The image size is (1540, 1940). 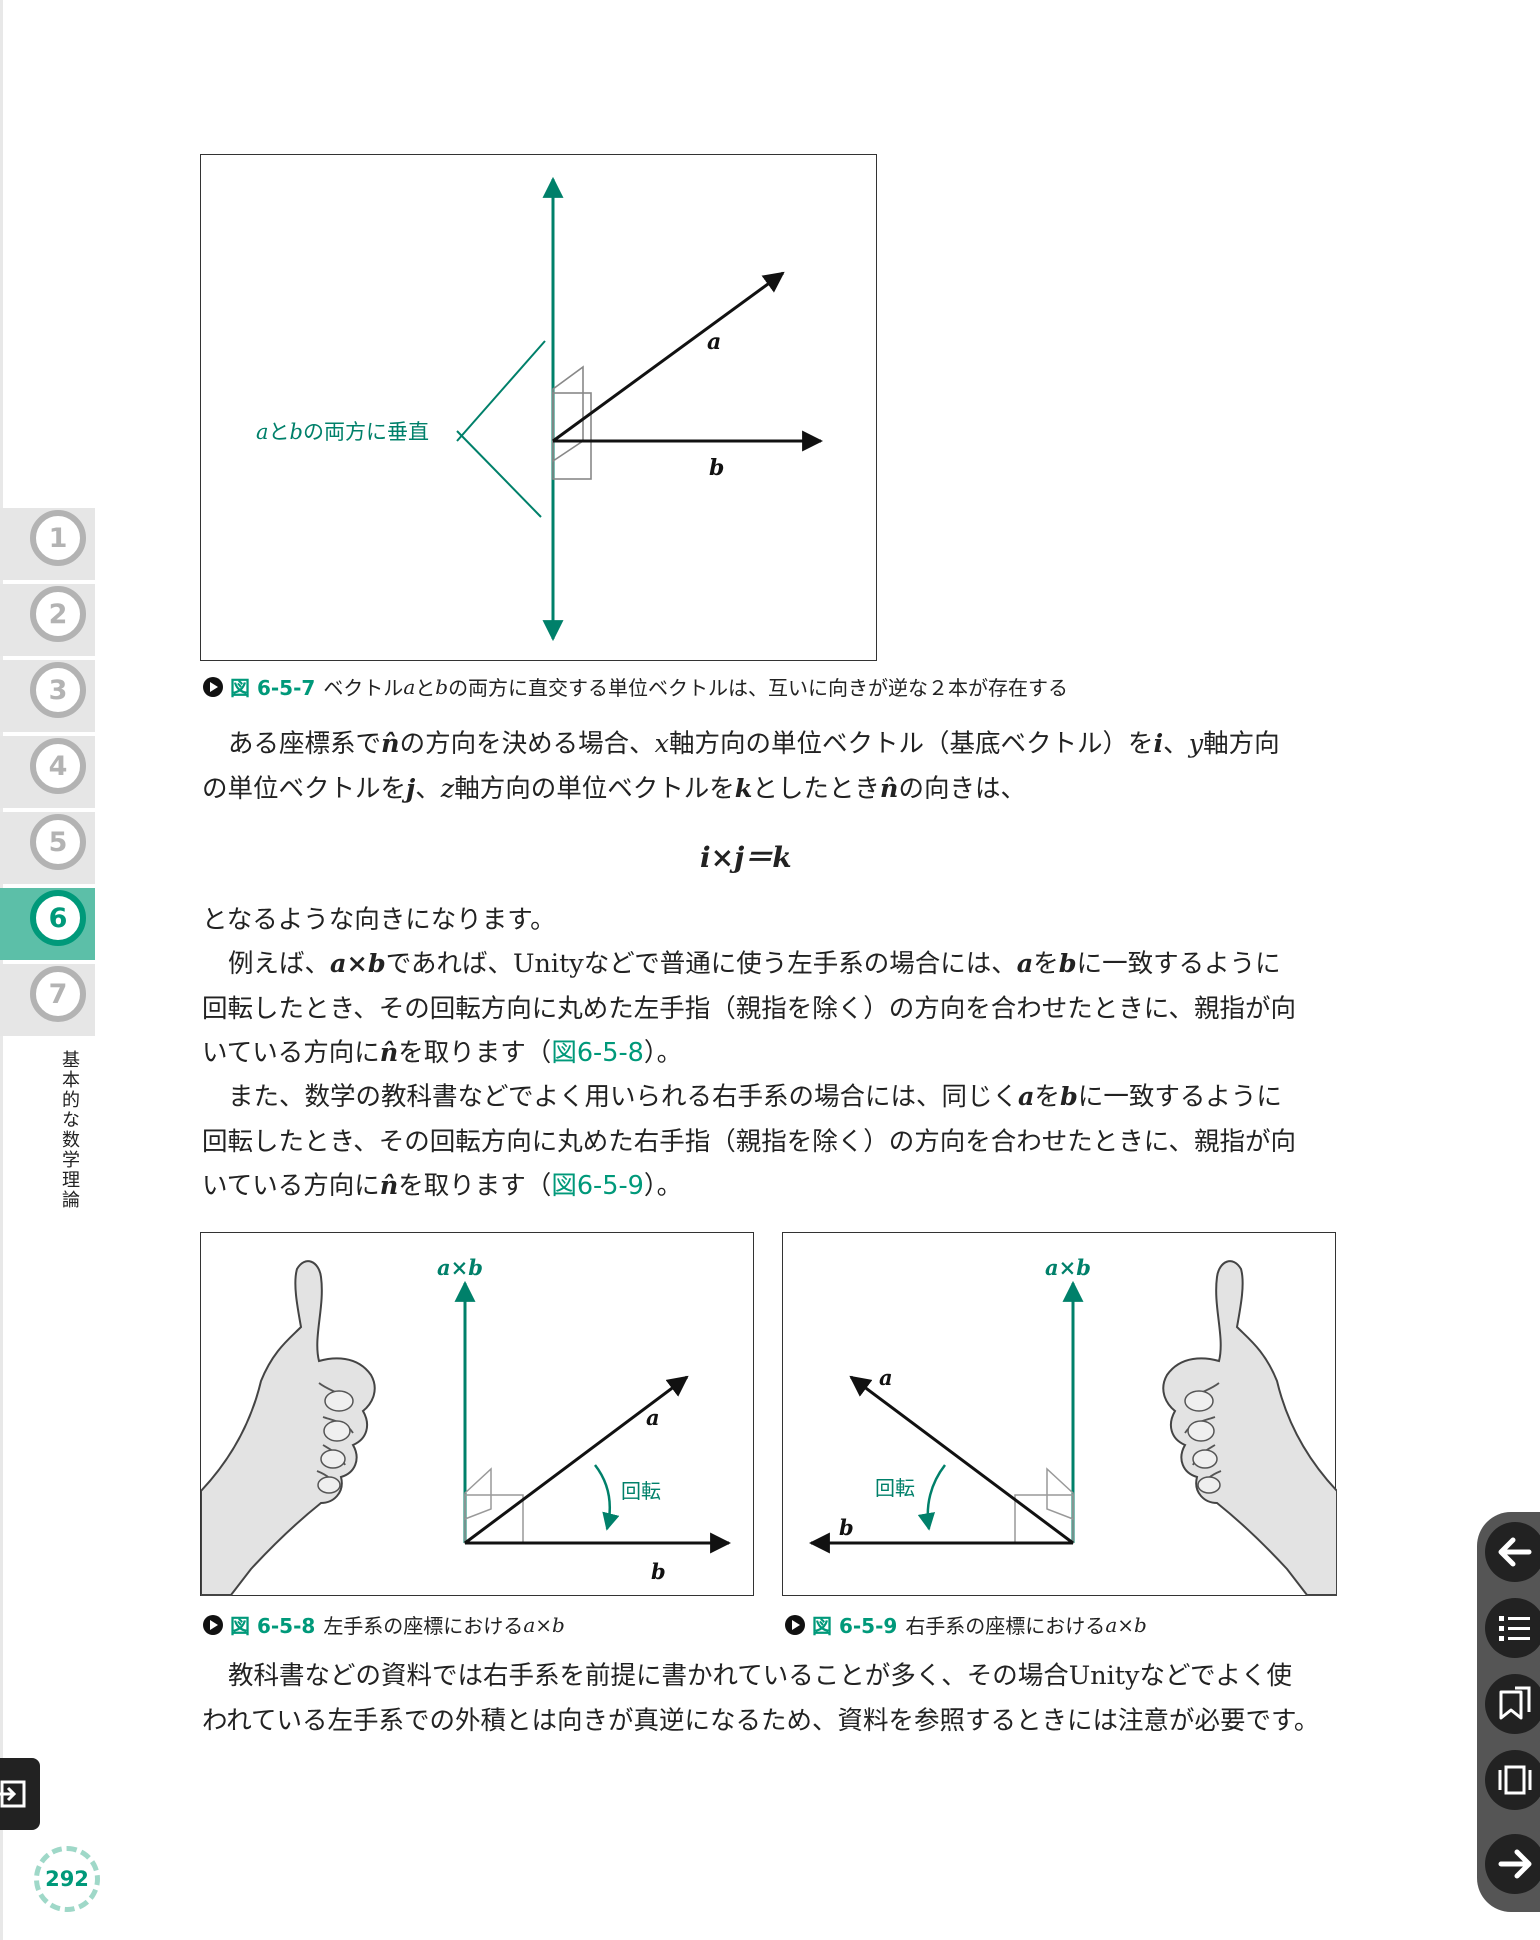 I want to click on bookmark-icon, so click(x=1515, y=1703).